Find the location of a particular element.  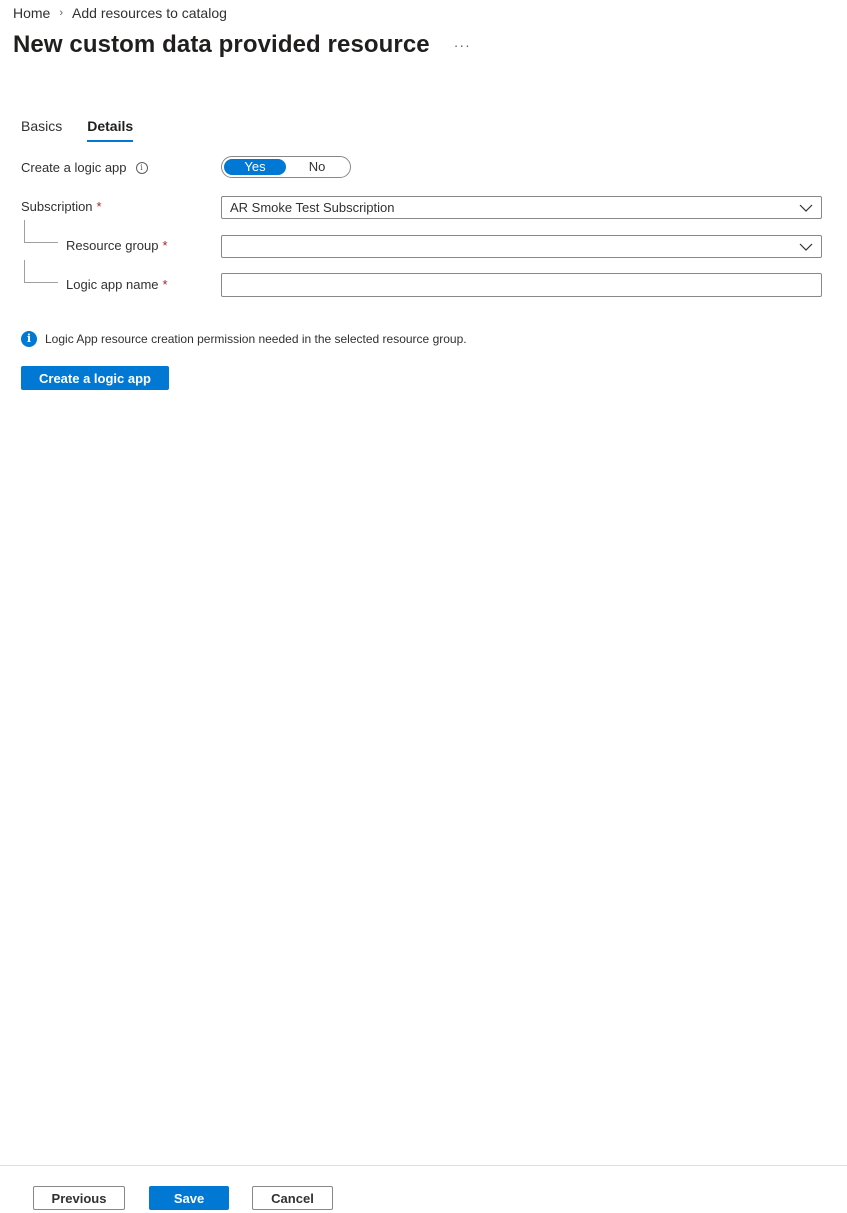

create-logic-app-toggle: Yes No is located at coordinates (286, 167).